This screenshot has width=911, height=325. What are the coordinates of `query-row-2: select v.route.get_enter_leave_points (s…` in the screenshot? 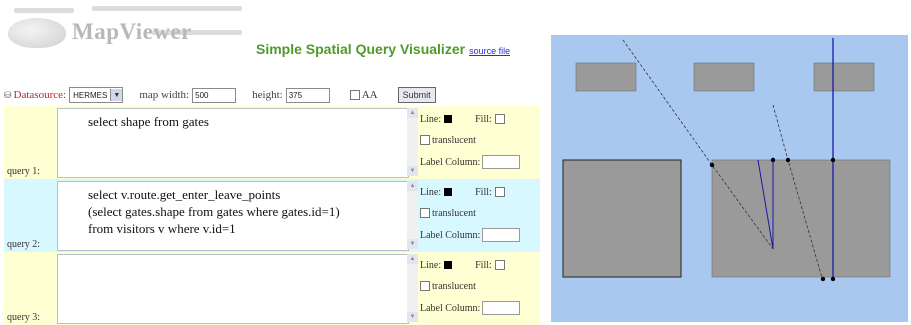 It's located at (272, 215).